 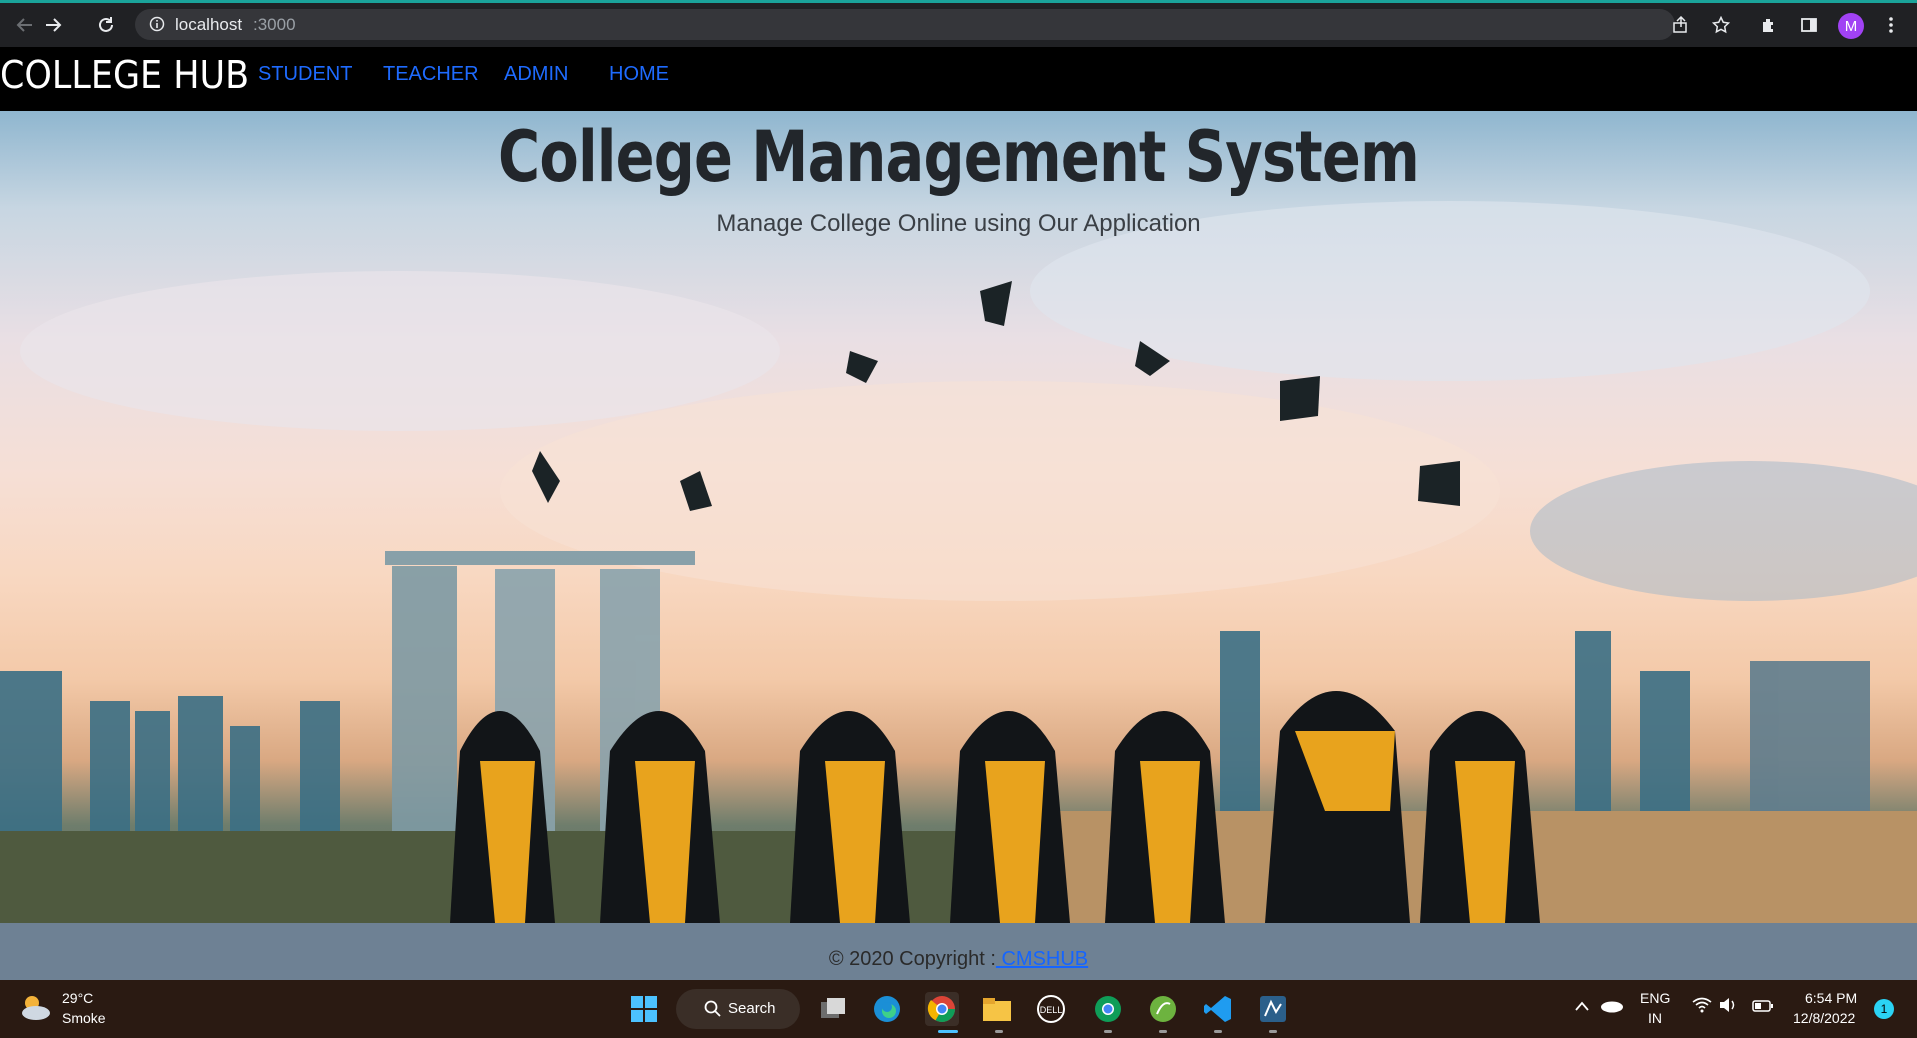 What do you see at coordinates (959, 157) in the screenshot?
I see `hero-title: College Management System` at bounding box center [959, 157].